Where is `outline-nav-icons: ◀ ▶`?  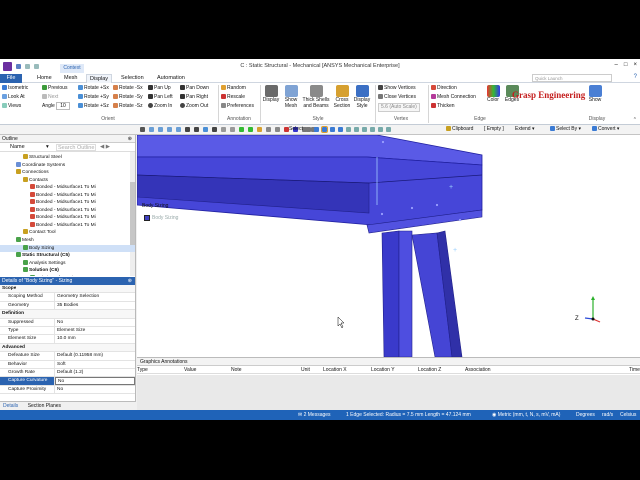
outline-nav-icons: ◀ ▶ is located at coordinates (105, 147).